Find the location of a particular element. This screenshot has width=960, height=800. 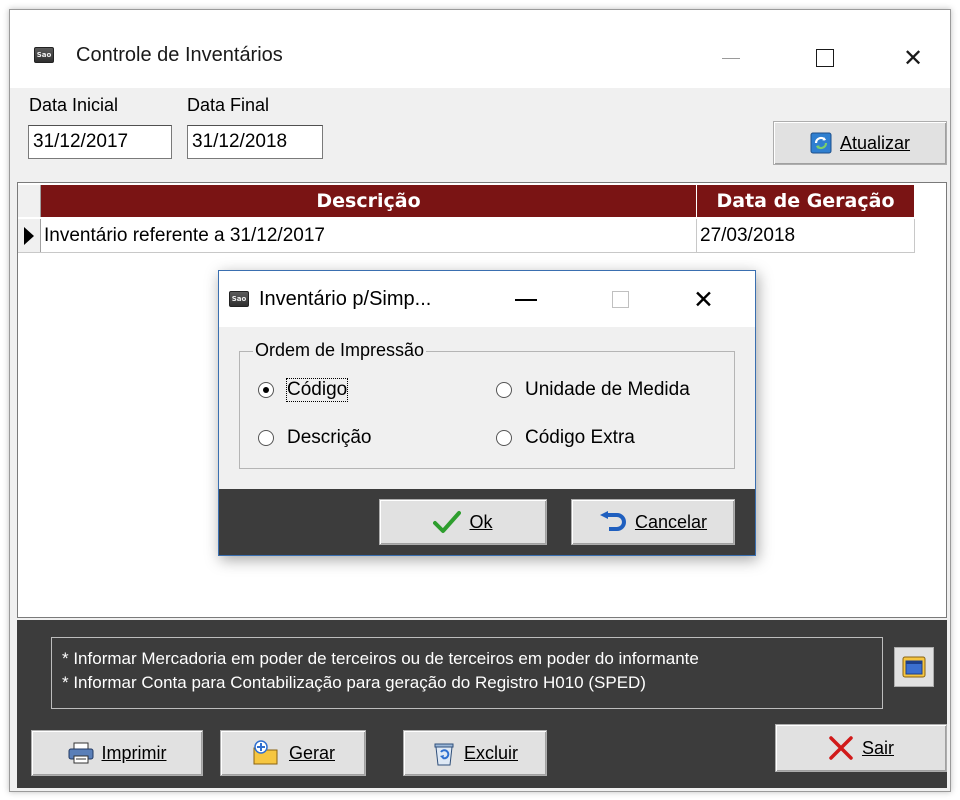

dialog-title-bar: Sao Inventário p/Simp... ✕ is located at coordinates (487, 299).